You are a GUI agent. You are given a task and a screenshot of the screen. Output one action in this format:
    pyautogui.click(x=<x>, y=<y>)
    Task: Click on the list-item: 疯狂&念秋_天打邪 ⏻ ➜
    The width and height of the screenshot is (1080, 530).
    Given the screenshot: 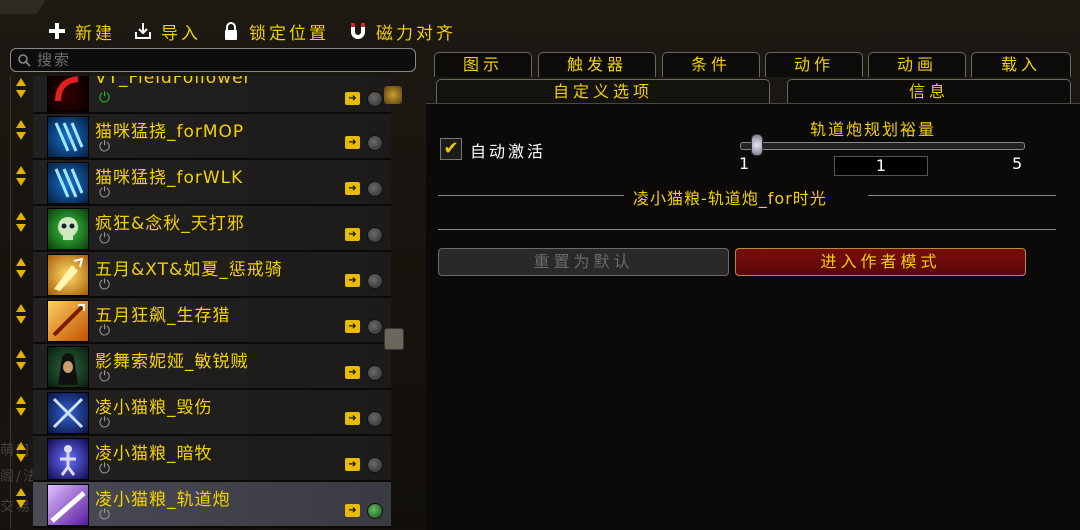 What is the action you would take?
    pyautogui.click(x=203, y=229)
    